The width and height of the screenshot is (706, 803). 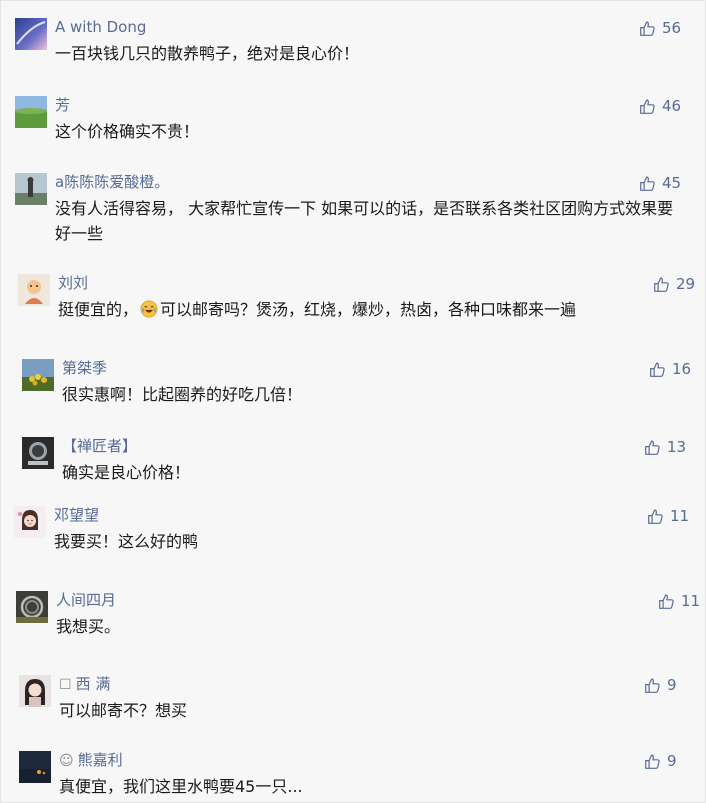 What do you see at coordinates (660, 183) in the screenshot?
I see `like-button: 45` at bounding box center [660, 183].